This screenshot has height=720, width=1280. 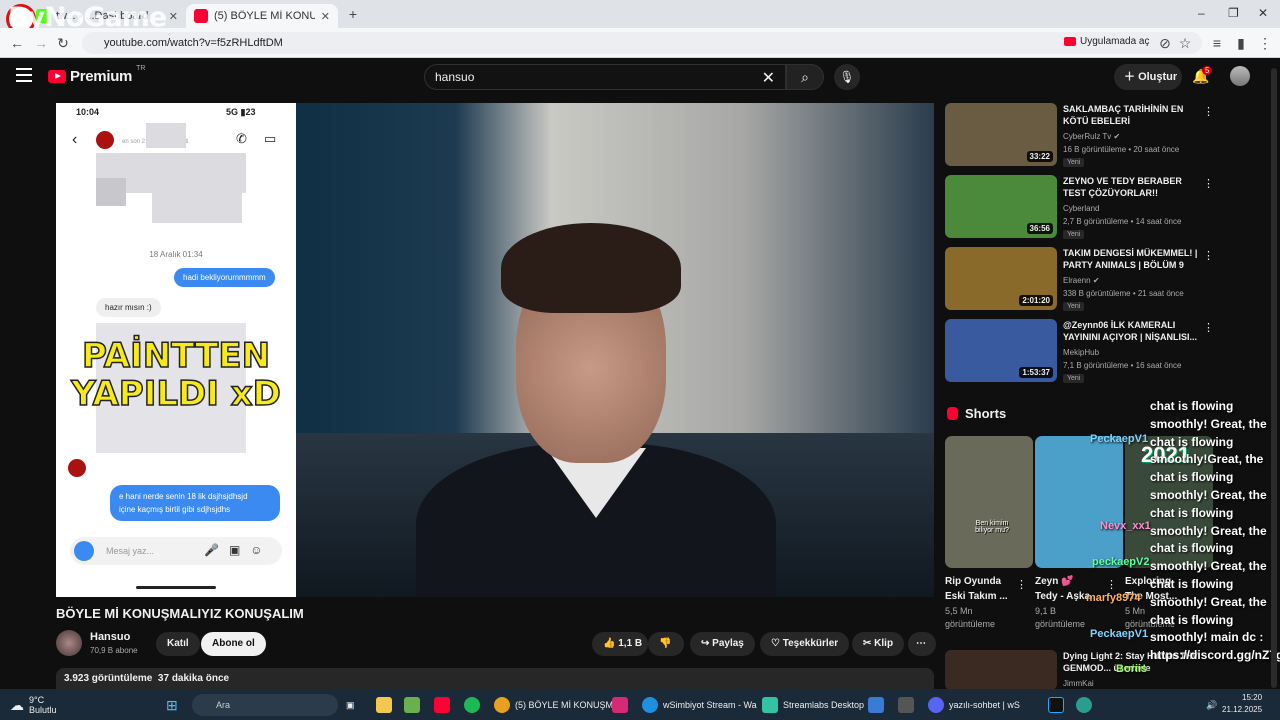 I want to click on instagram-icon, so click(x=620, y=705).